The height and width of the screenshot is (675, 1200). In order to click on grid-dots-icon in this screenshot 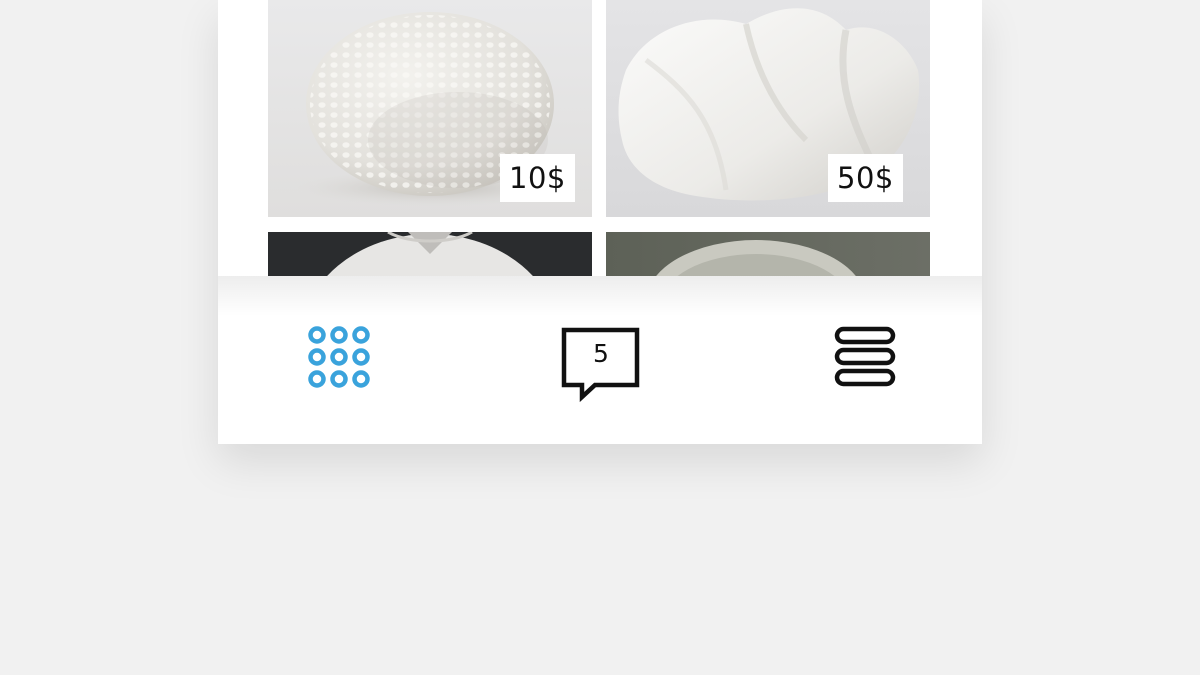, I will do `click(339, 357)`.